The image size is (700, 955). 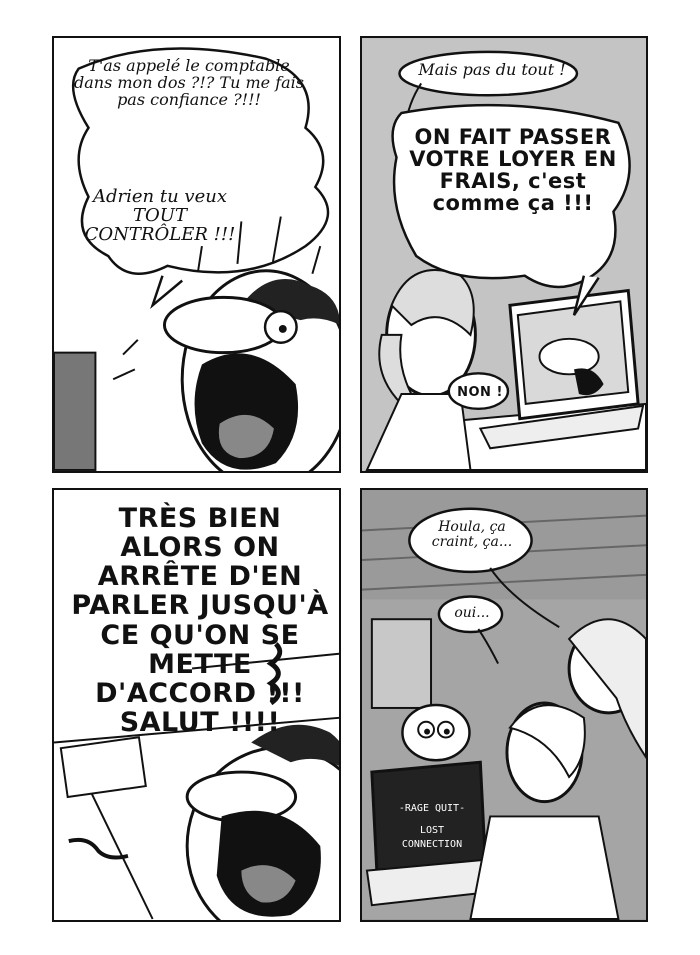 I want to click on laptop-screen-lost: LOST, so click(x=432, y=830).